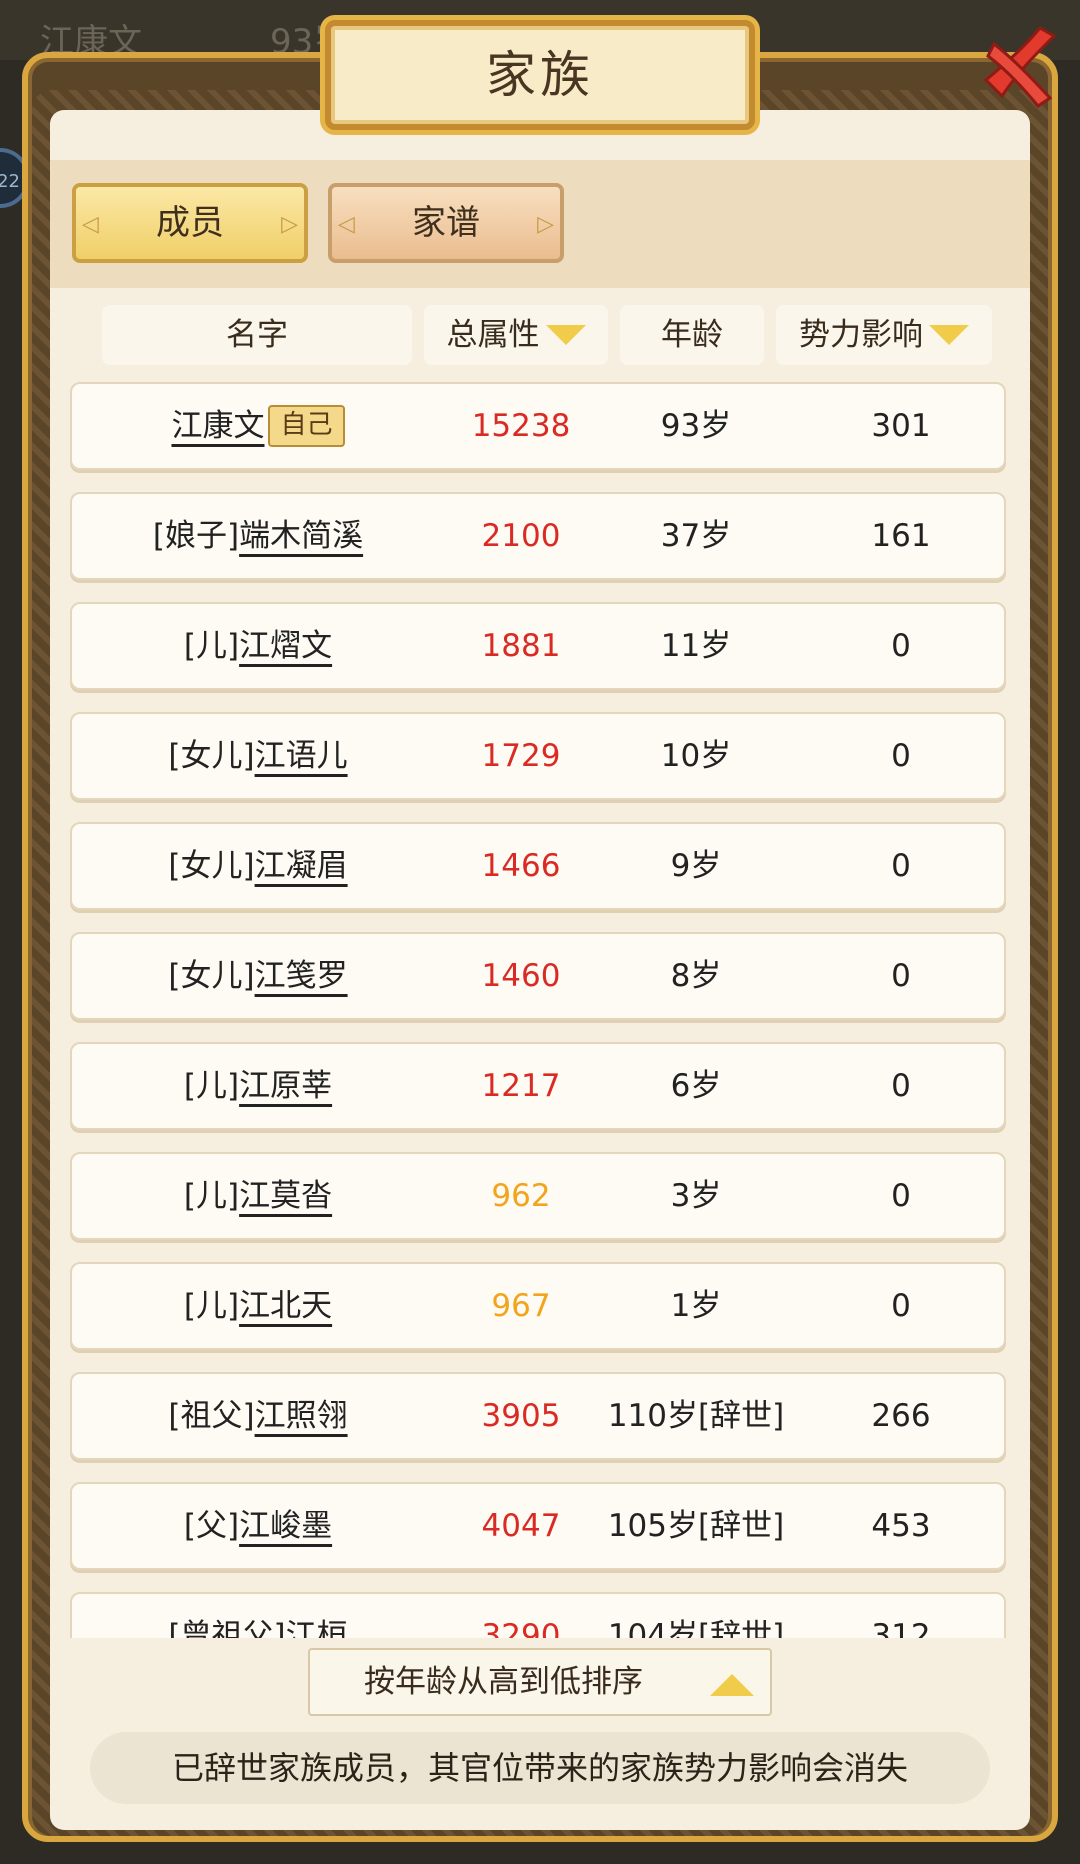 This screenshot has height=1864, width=1080. I want to click on dialog-title: 家族, so click(540, 75).